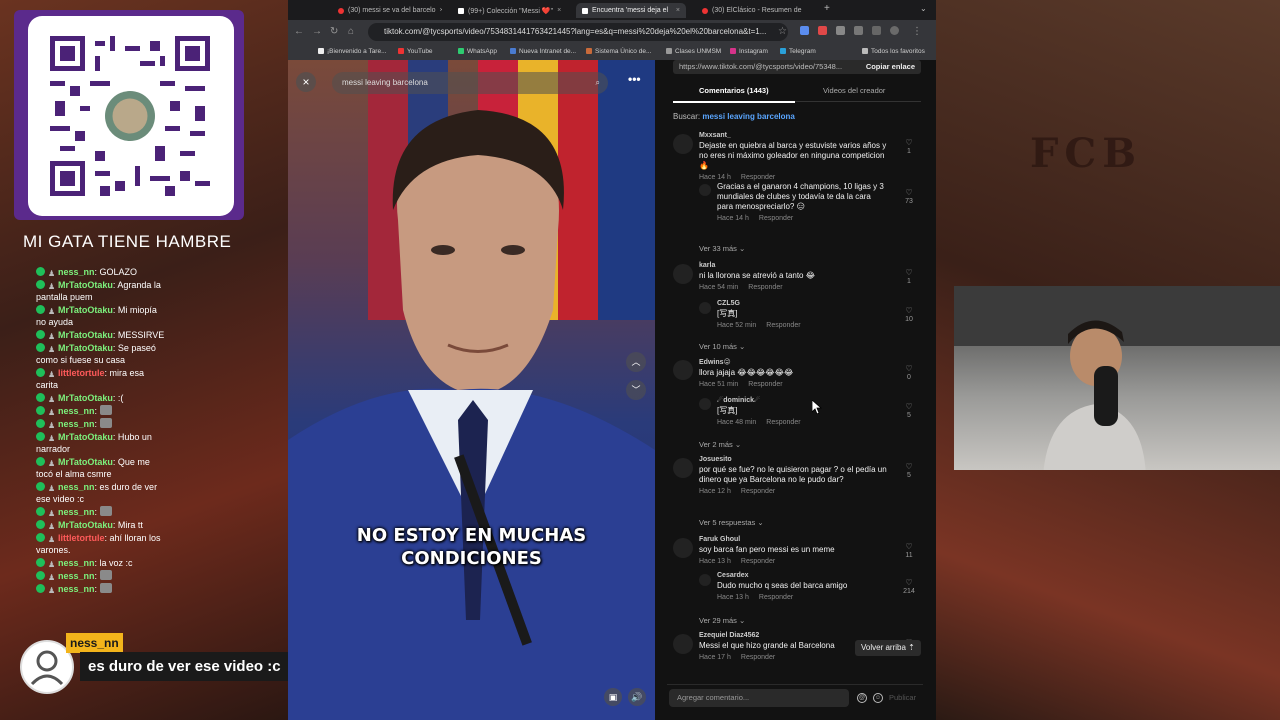 This screenshot has width=1280, height=720. I want to click on forward-arrow-icon: →, so click(317, 31).